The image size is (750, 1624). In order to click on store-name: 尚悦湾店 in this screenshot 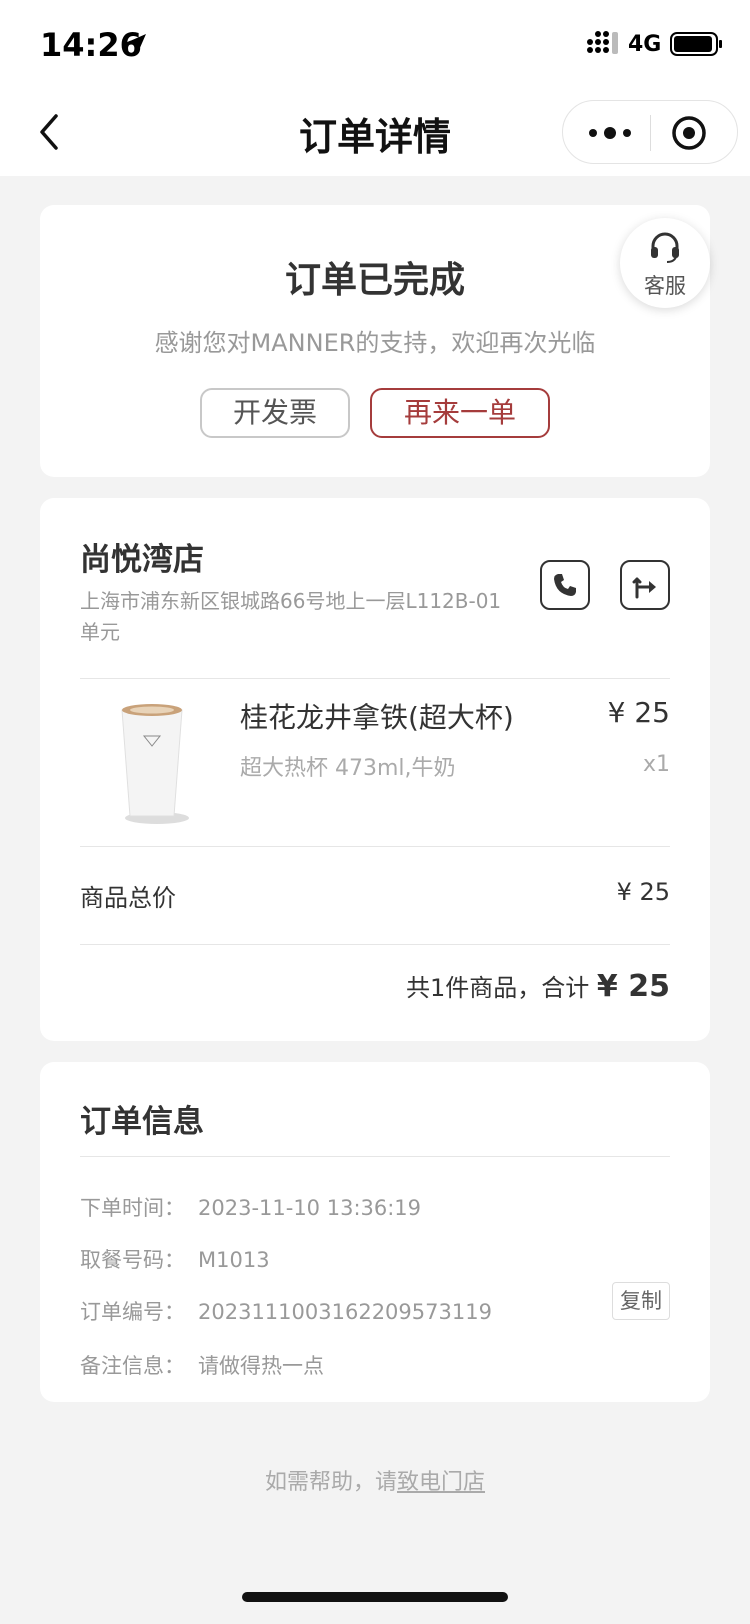, I will do `click(142, 560)`.